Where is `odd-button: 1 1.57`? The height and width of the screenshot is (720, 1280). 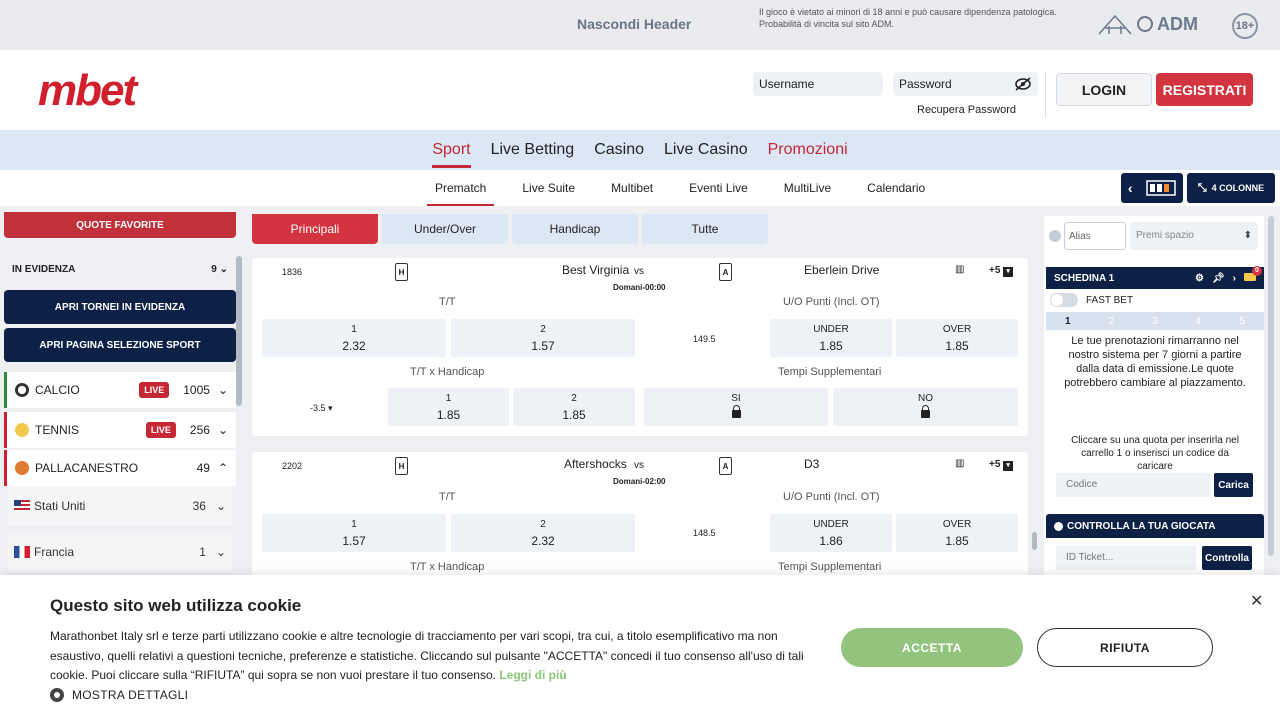 odd-button: 1 1.57 is located at coordinates (354, 533).